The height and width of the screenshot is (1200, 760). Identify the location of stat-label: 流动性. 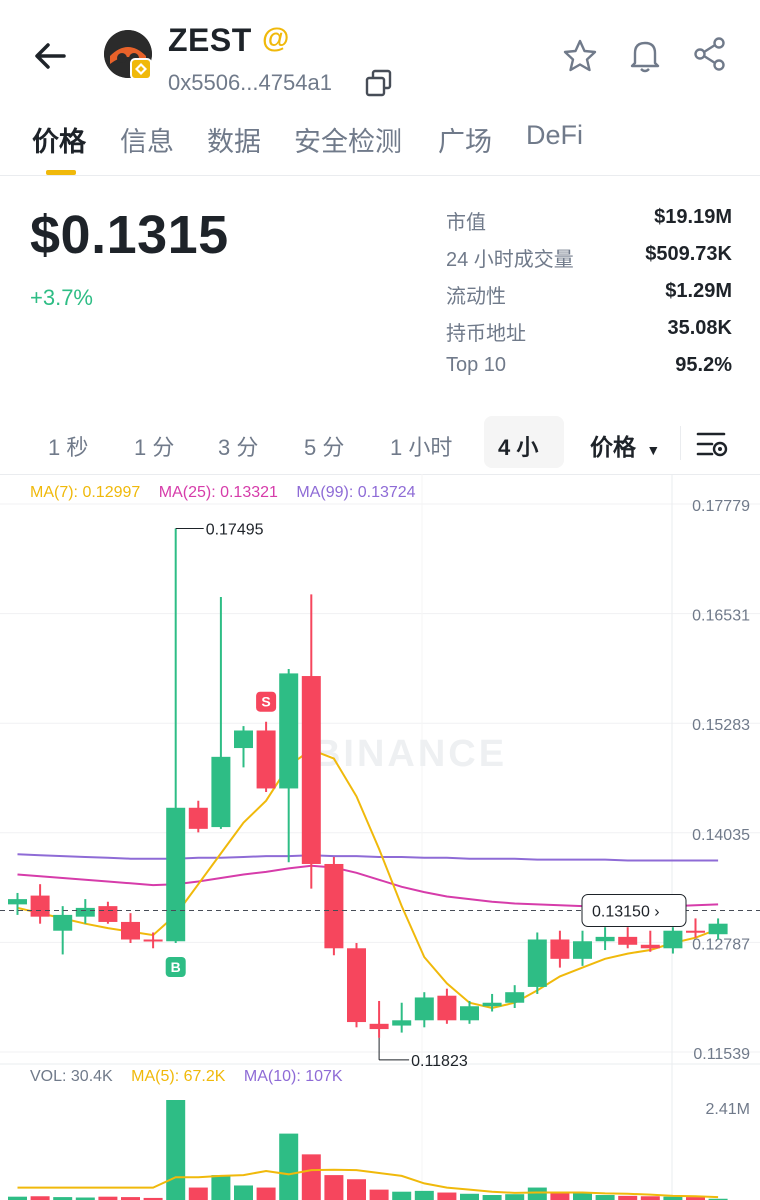
(476, 297).